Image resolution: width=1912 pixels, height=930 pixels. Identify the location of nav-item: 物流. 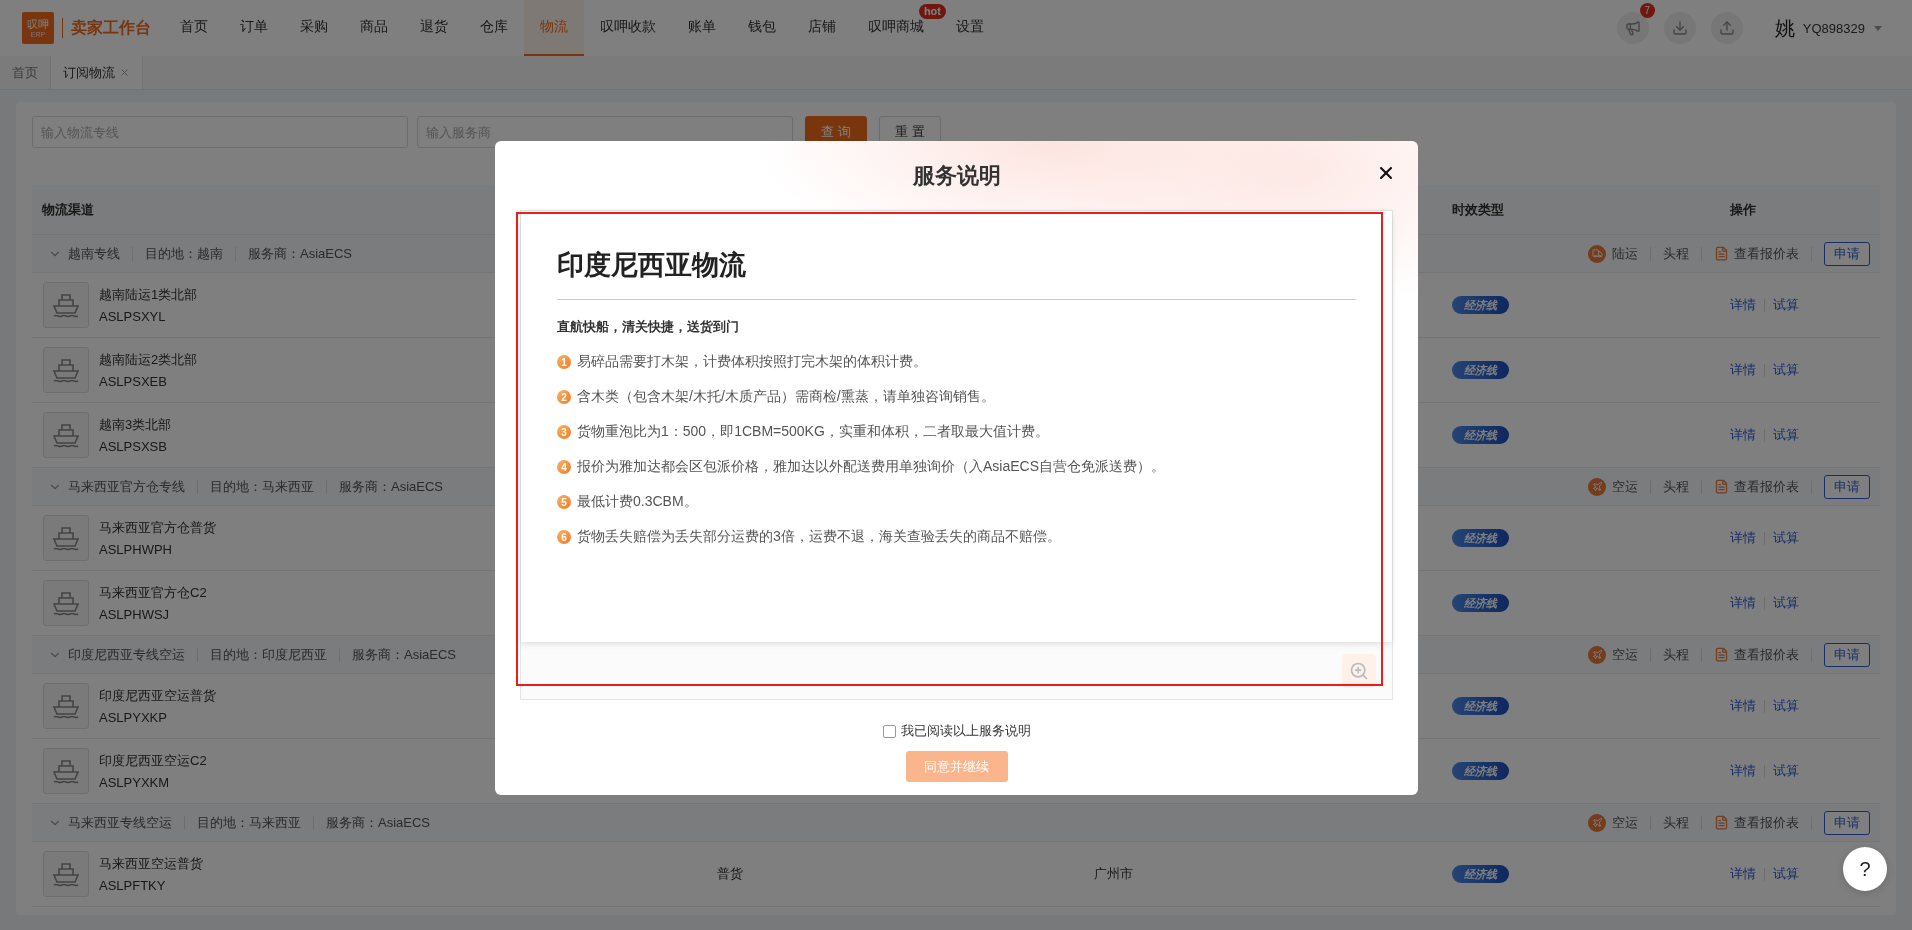
(554, 28).